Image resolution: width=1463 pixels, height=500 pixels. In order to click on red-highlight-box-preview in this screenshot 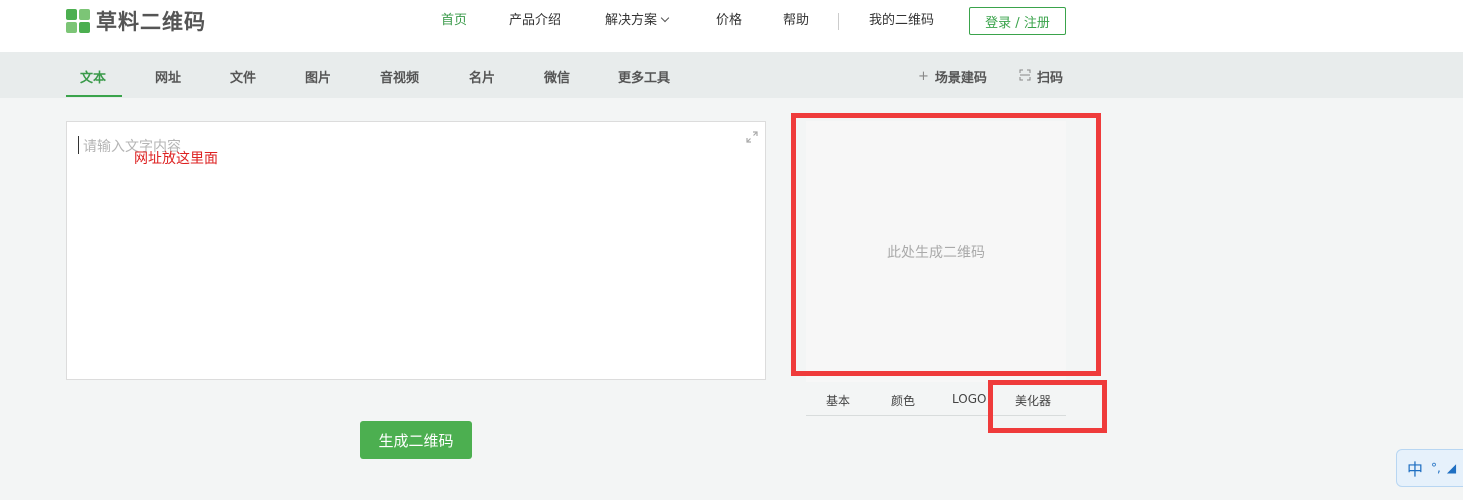, I will do `click(946, 244)`.